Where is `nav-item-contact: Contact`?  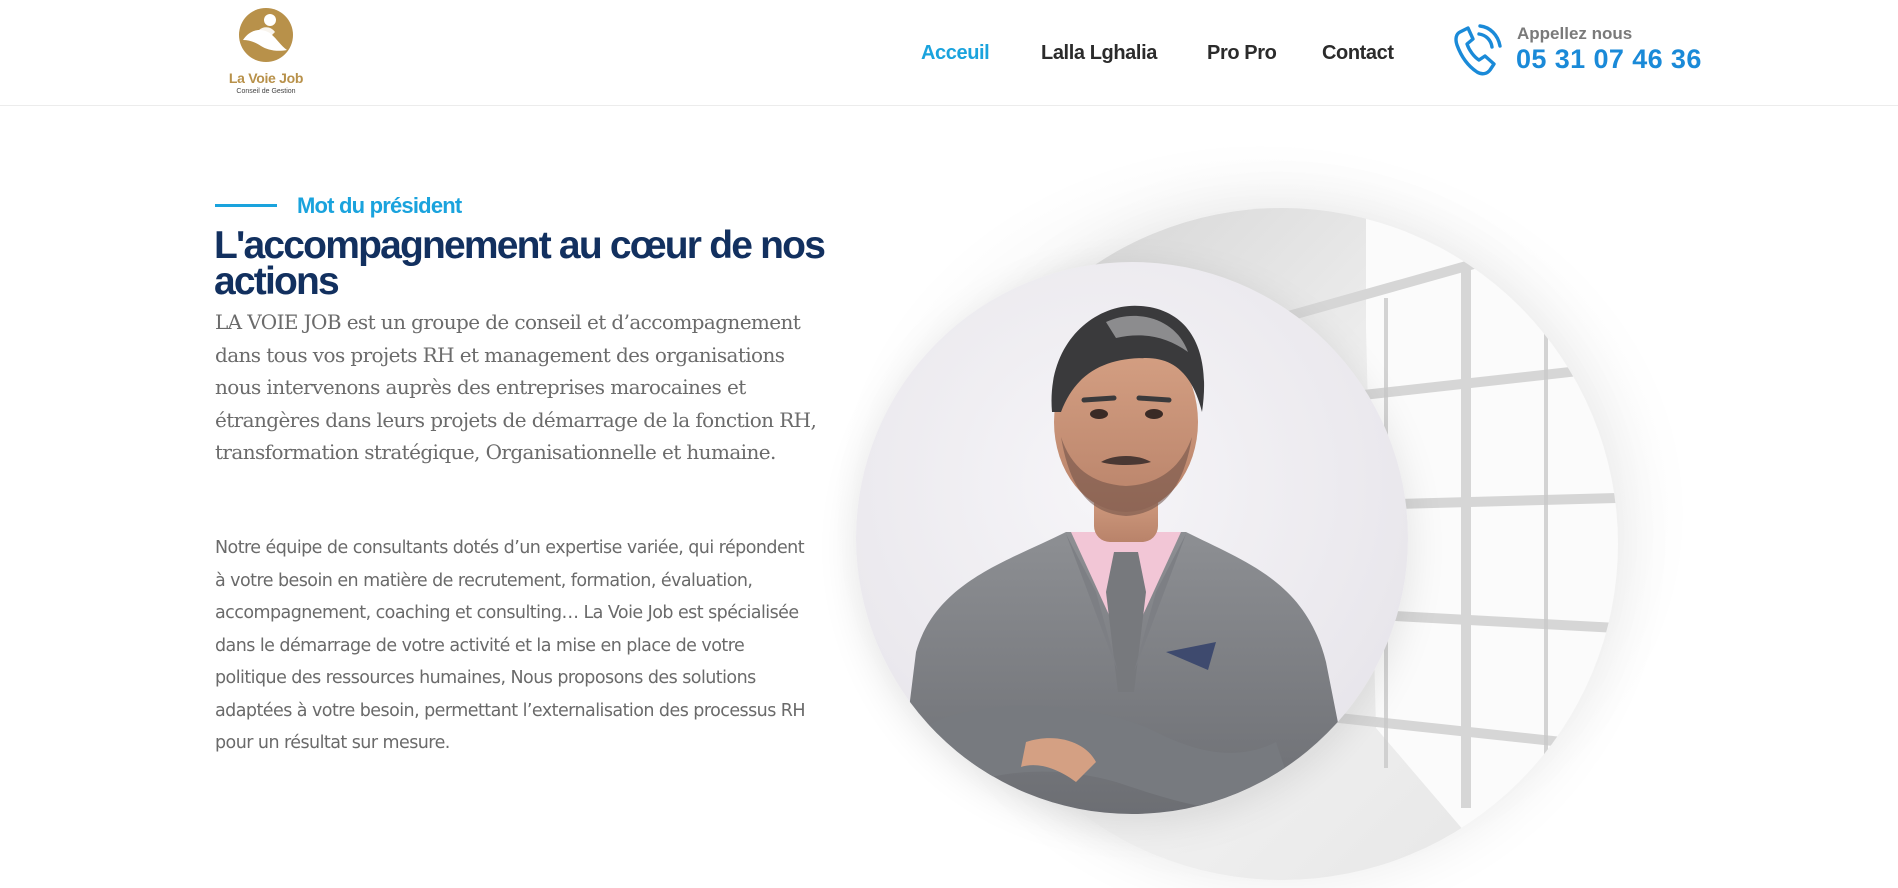 nav-item-contact: Contact is located at coordinates (1358, 53).